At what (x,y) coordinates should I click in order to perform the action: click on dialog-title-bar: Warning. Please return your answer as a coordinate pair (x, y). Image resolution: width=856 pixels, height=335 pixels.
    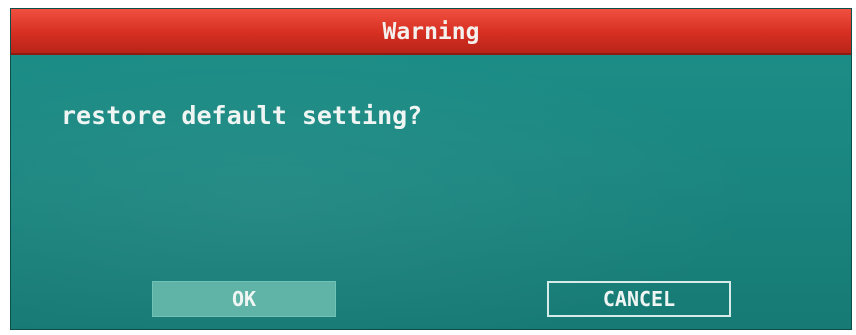
    Looking at the image, I should click on (431, 32).